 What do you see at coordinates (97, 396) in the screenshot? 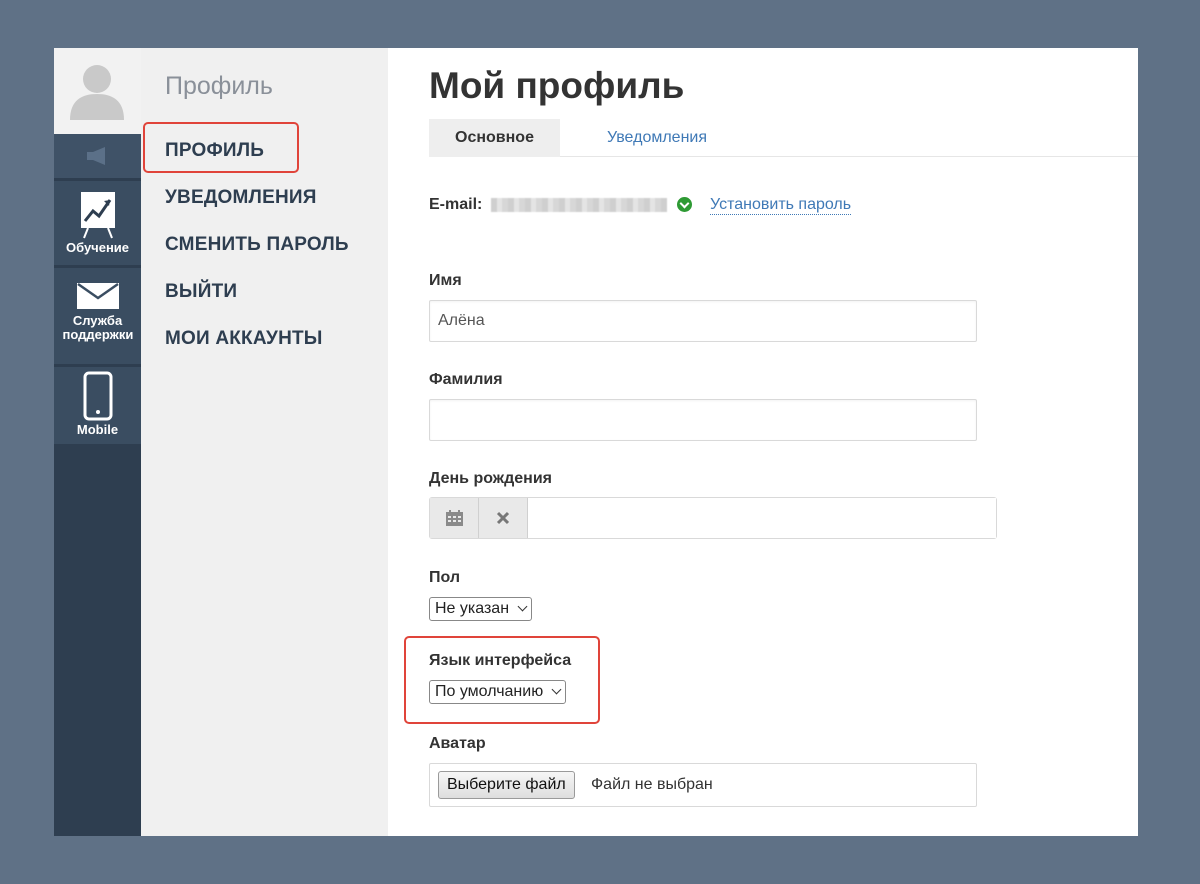
I see `smartphone-icon` at bounding box center [97, 396].